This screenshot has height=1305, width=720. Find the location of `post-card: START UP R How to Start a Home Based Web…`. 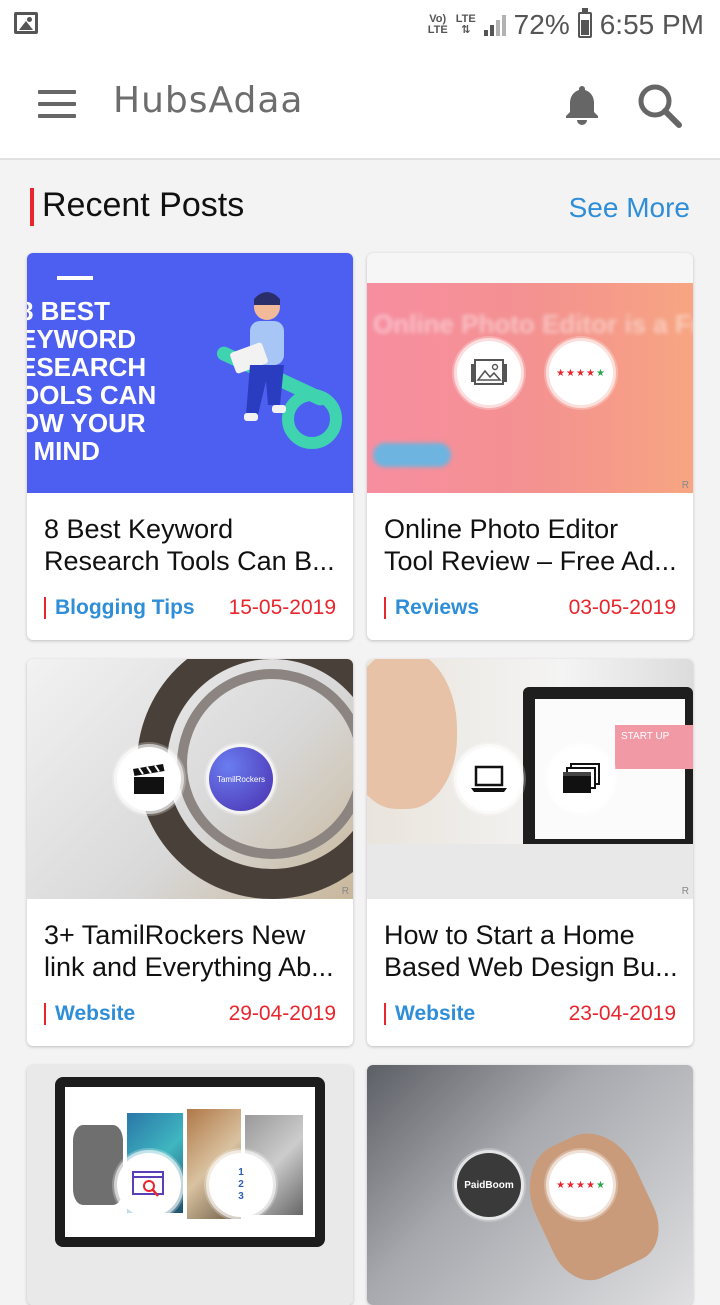

post-card: START UP R How to Start a Home Based Web… is located at coordinates (530, 852).